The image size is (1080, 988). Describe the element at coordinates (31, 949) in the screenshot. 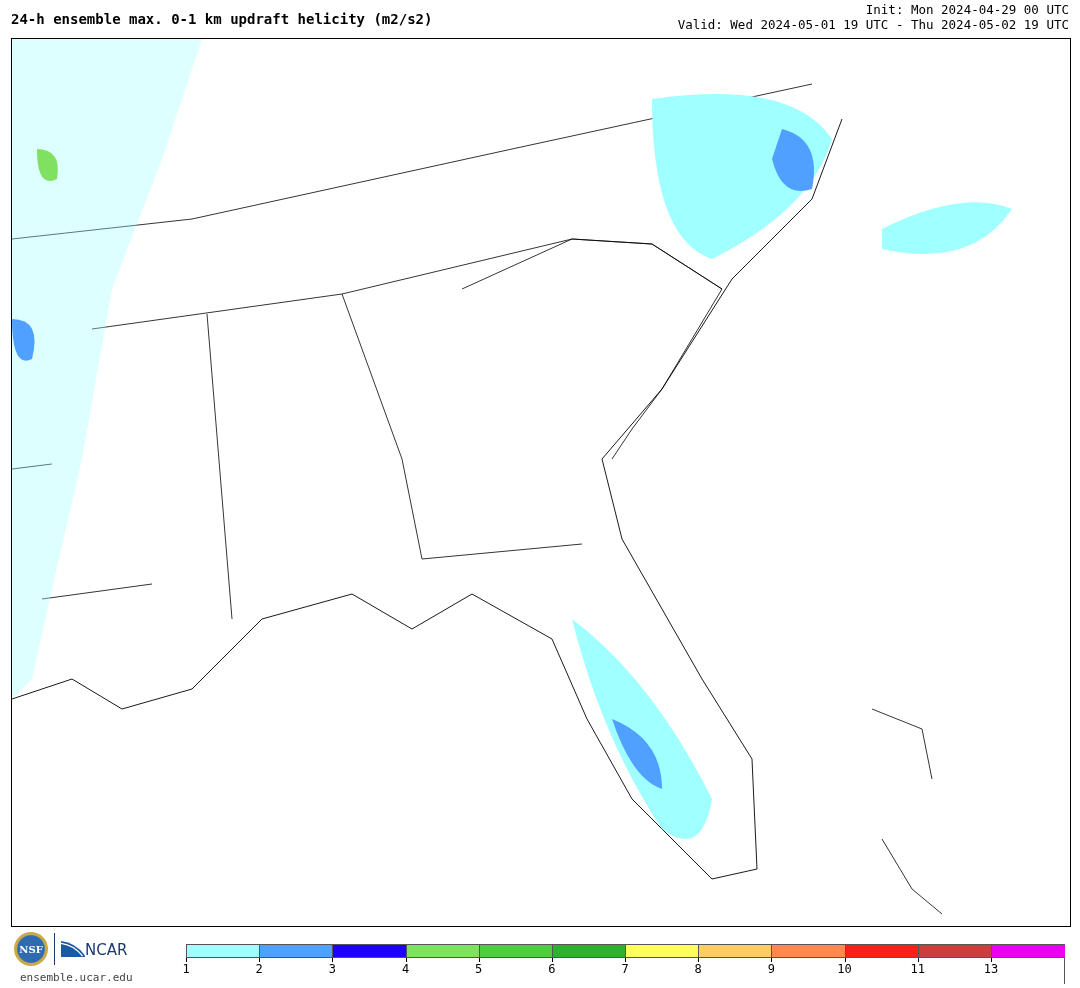

I see `nsf-logo: NSF` at that location.